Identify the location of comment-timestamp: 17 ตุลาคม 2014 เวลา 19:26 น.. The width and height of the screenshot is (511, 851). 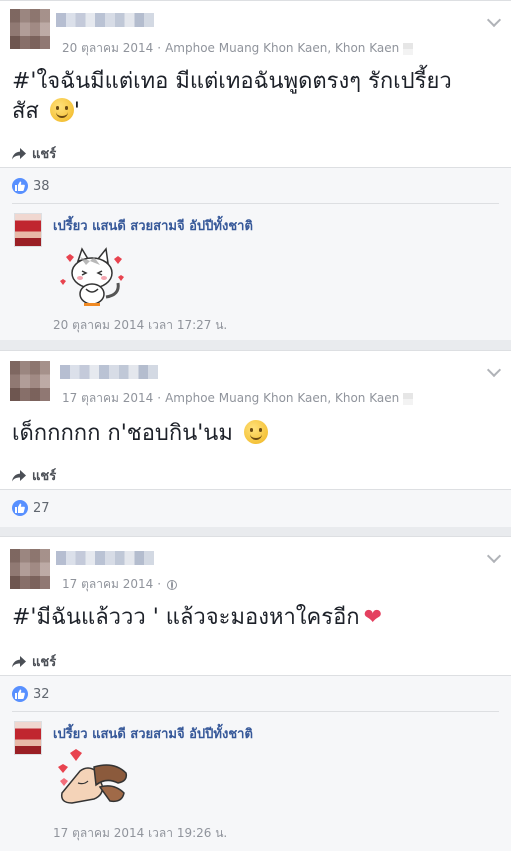
(140, 833).